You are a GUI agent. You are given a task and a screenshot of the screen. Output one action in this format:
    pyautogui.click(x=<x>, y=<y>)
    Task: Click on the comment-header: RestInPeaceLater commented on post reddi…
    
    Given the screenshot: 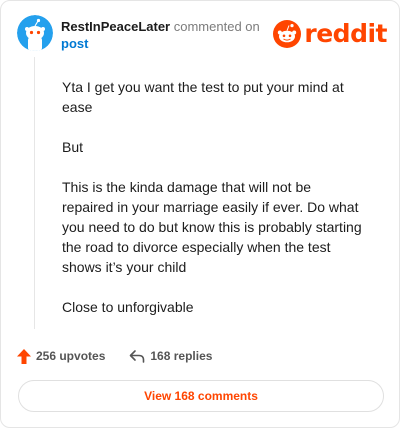 What is the action you would take?
    pyautogui.click(x=202, y=35)
    